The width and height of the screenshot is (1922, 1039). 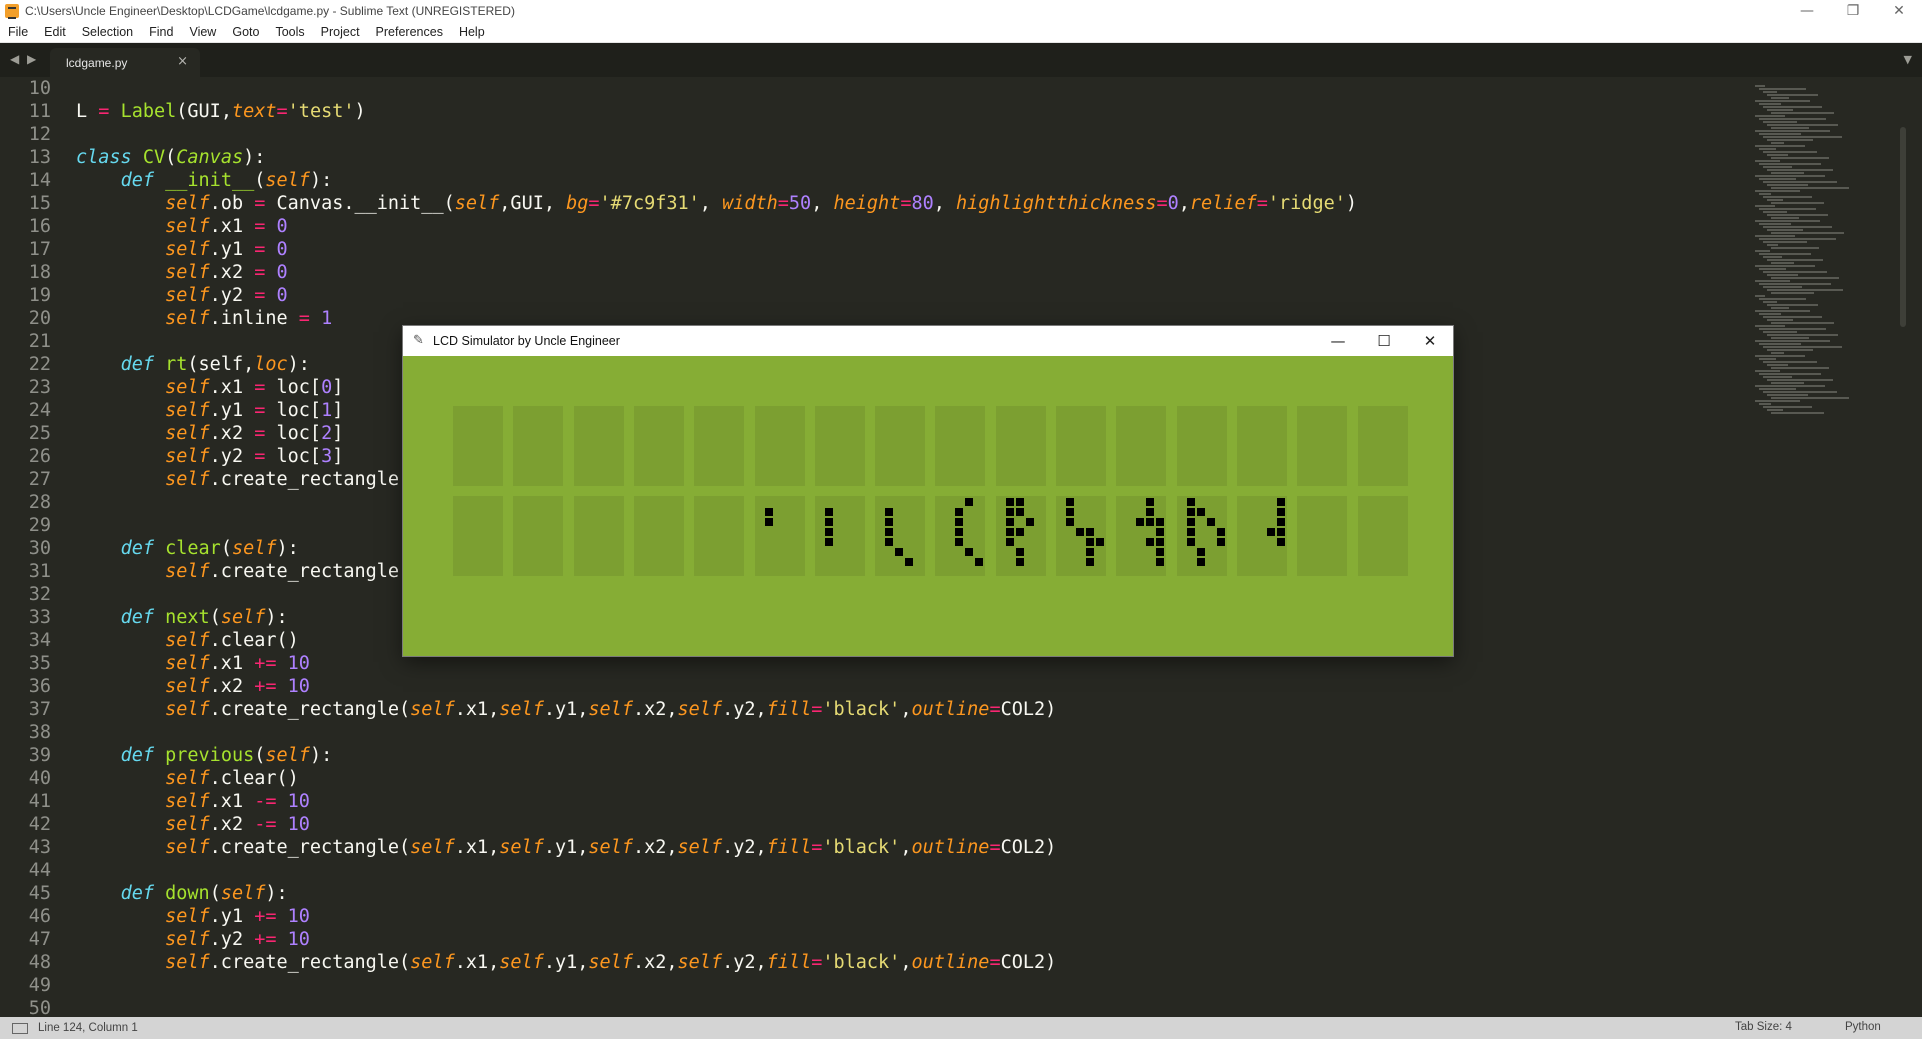 I want to click on tab-lcdgame: lcdgame.py ×, so click(x=125, y=62).